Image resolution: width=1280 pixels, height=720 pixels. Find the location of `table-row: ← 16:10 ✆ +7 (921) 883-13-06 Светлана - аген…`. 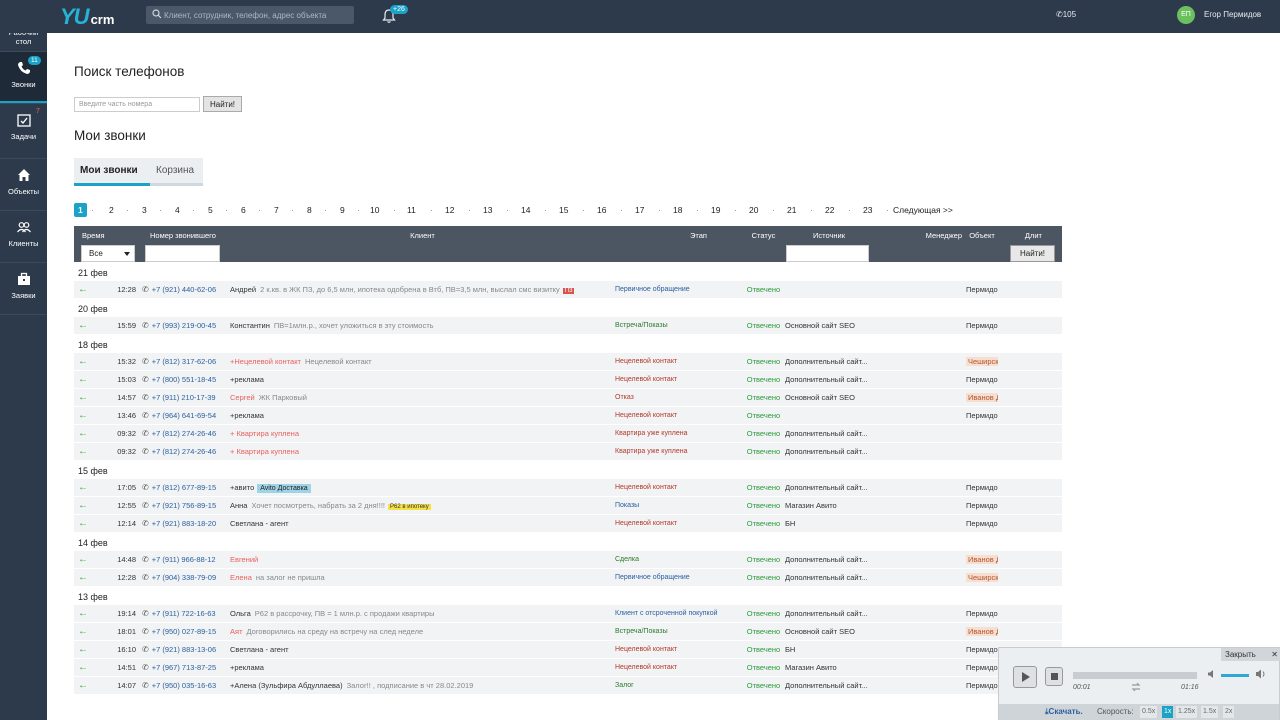

table-row: ← 16:10 ✆ +7 (921) 883-13-06 Светлана - аген… is located at coordinates (568, 648).